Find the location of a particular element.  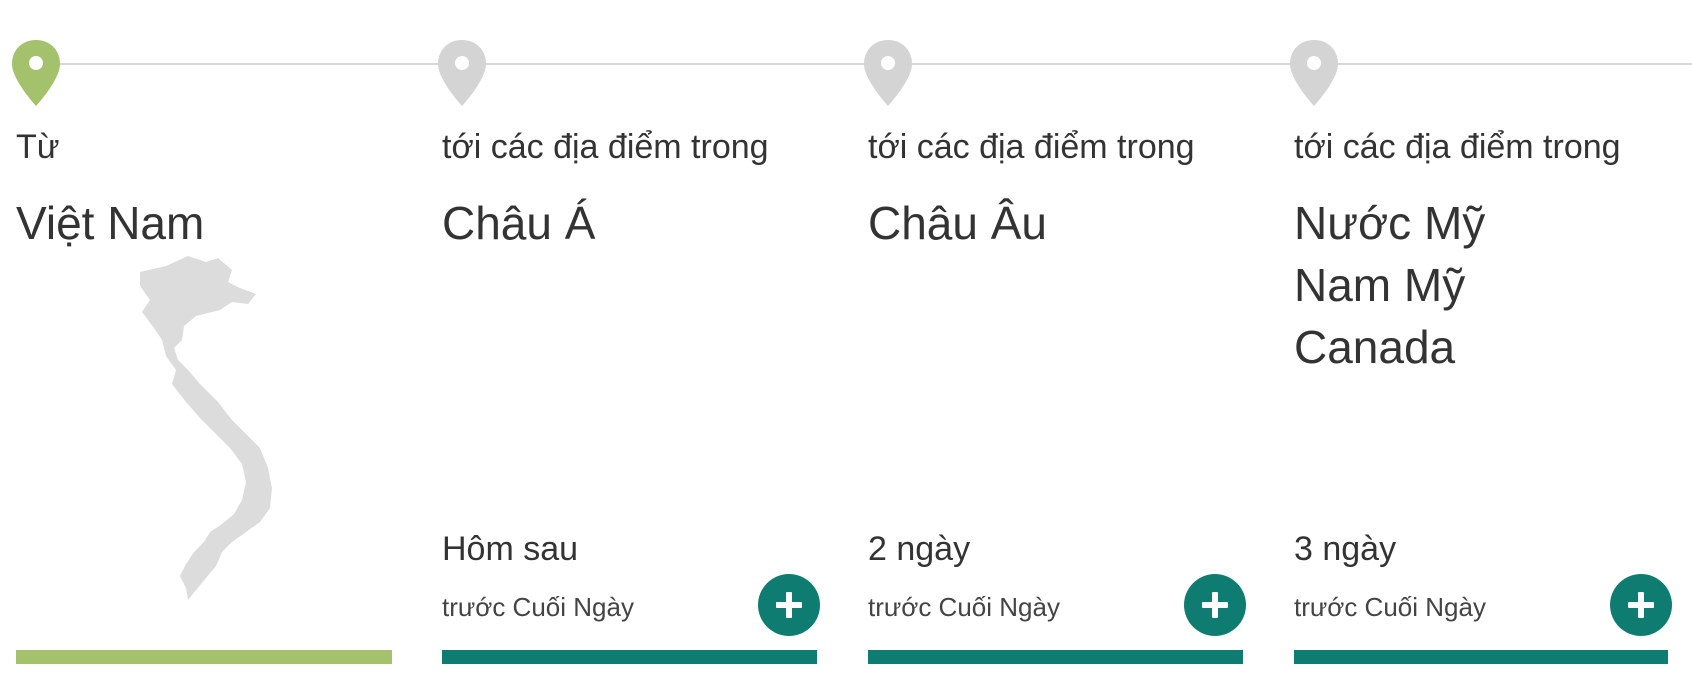

delivery-time: Hôm sau is located at coordinates (510, 549).